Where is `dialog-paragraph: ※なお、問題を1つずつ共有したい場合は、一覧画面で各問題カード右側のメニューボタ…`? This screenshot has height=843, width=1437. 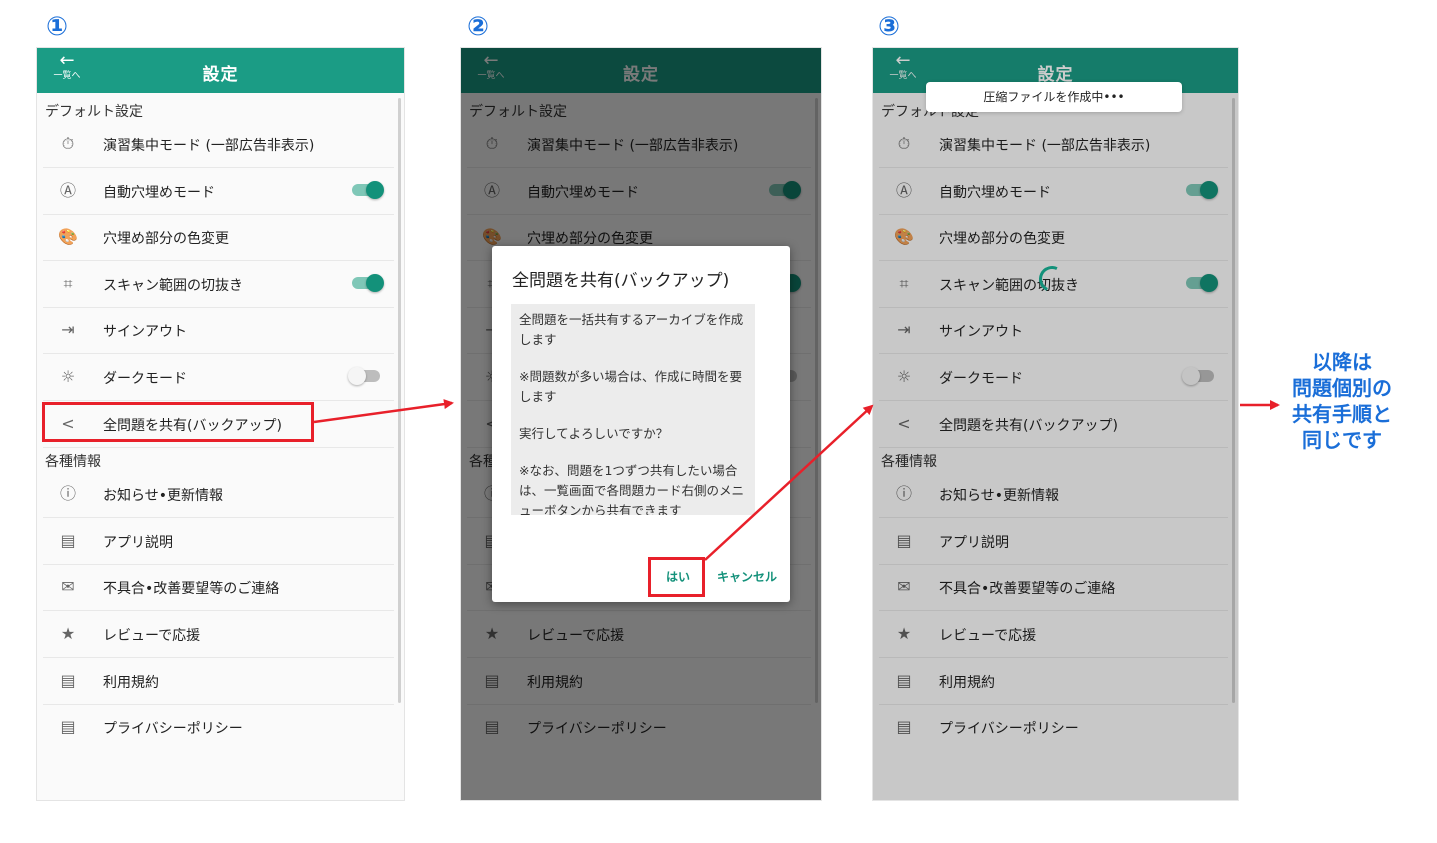 dialog-paragraph: ※なお、問題を1つずつ共有したい場合は、一覧画面で各問題カード右側のメニューボタ… is located at coordinates (632, 489).